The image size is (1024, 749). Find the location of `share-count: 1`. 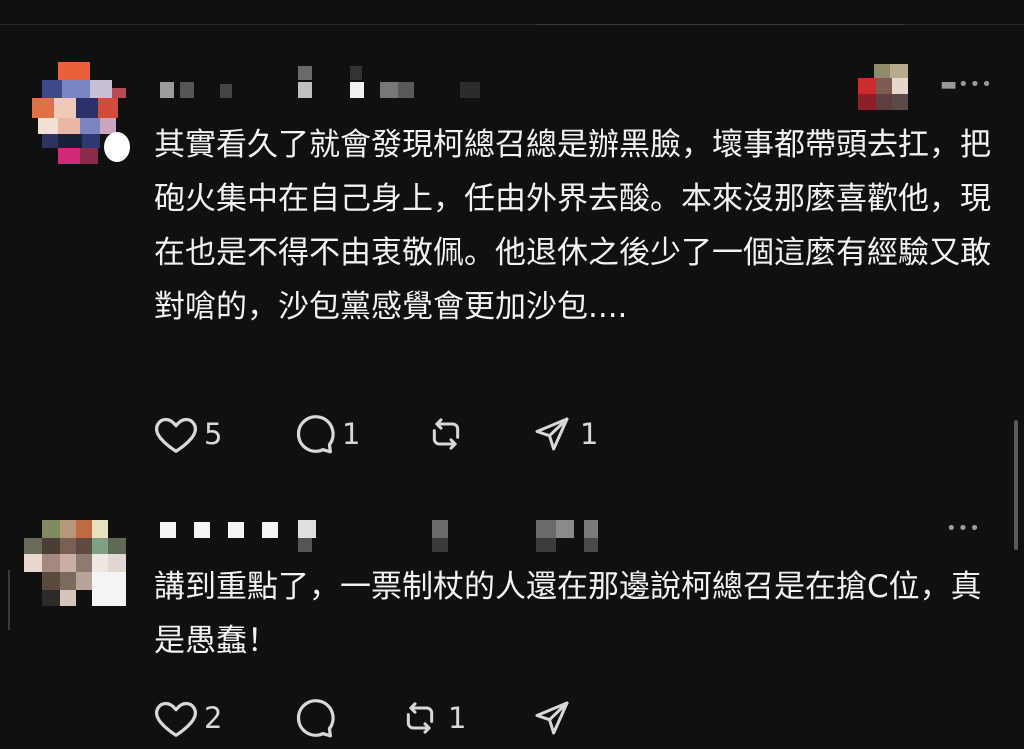

share-count: 1 is located at coordinates (589, 434).